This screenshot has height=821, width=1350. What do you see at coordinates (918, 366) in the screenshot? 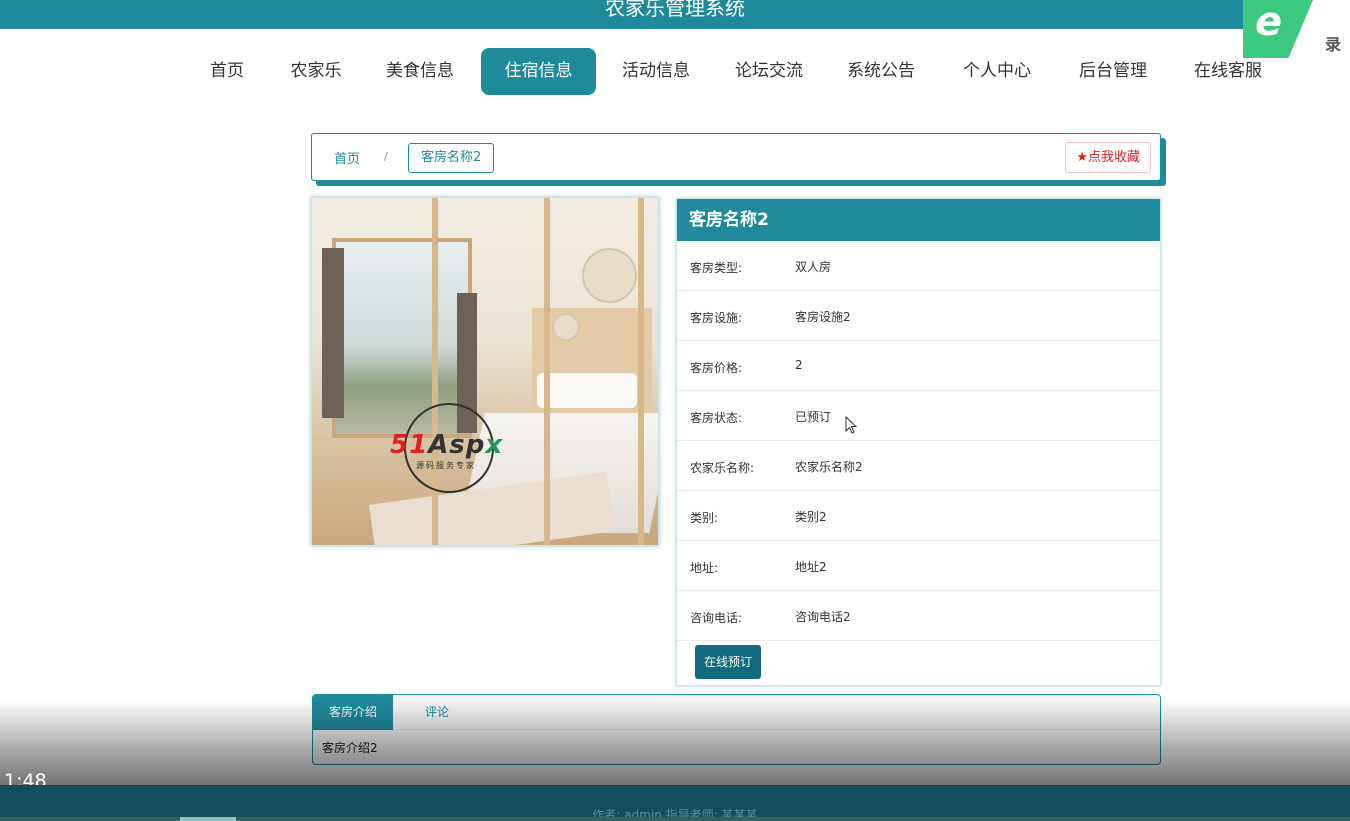
I see `detail-row: 客房价格: 2` at bounding box center [918, 366].